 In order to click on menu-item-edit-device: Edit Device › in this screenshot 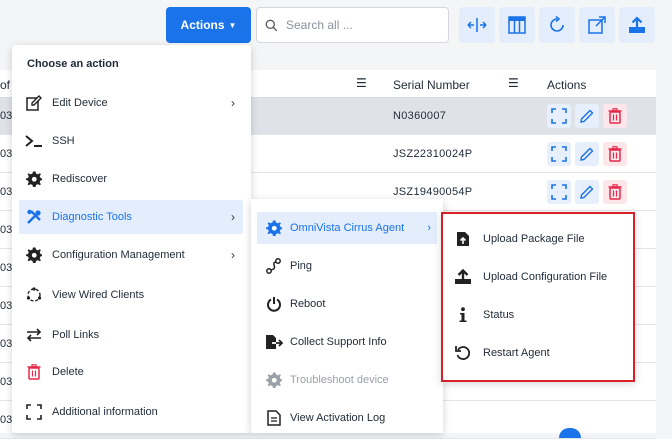, I will do `click(131, 103)`.